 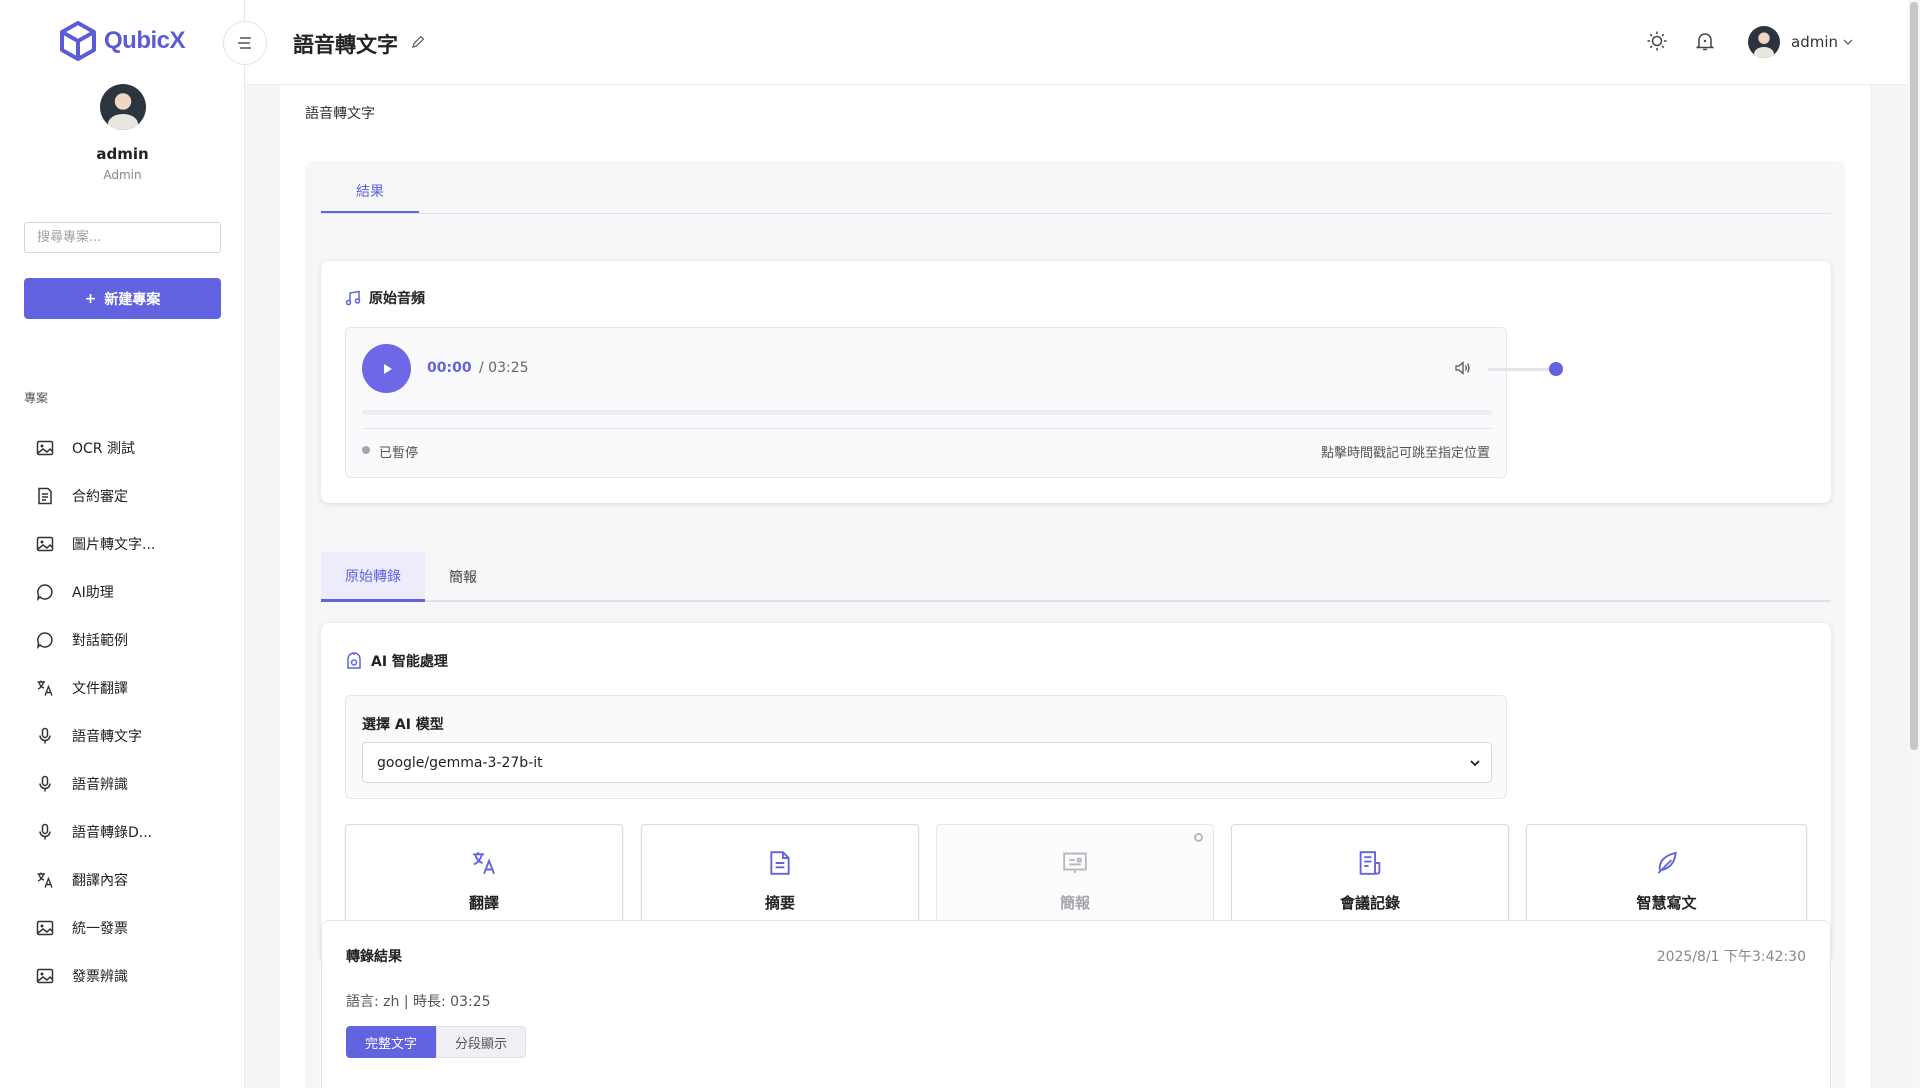 I want to click on sidebar-item-label: 翻譯內容, so click(x=100, y=881).